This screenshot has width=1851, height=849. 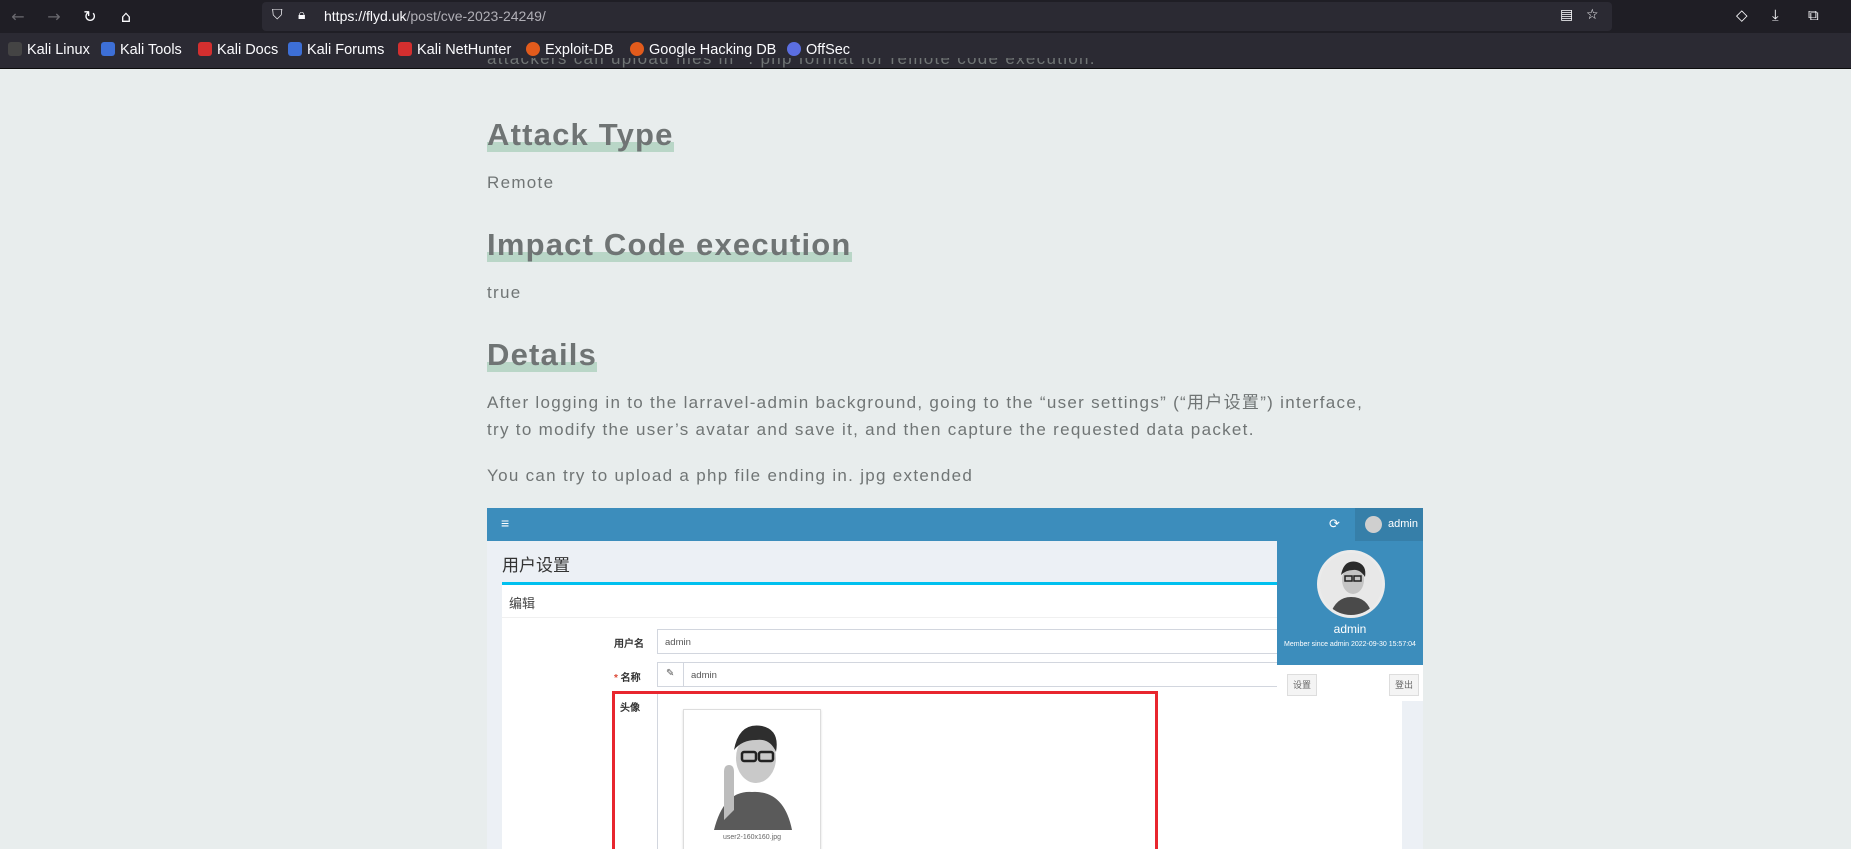 I want to click on url-path: /post/cve-2023-24249/, so click(x=476, y=16).